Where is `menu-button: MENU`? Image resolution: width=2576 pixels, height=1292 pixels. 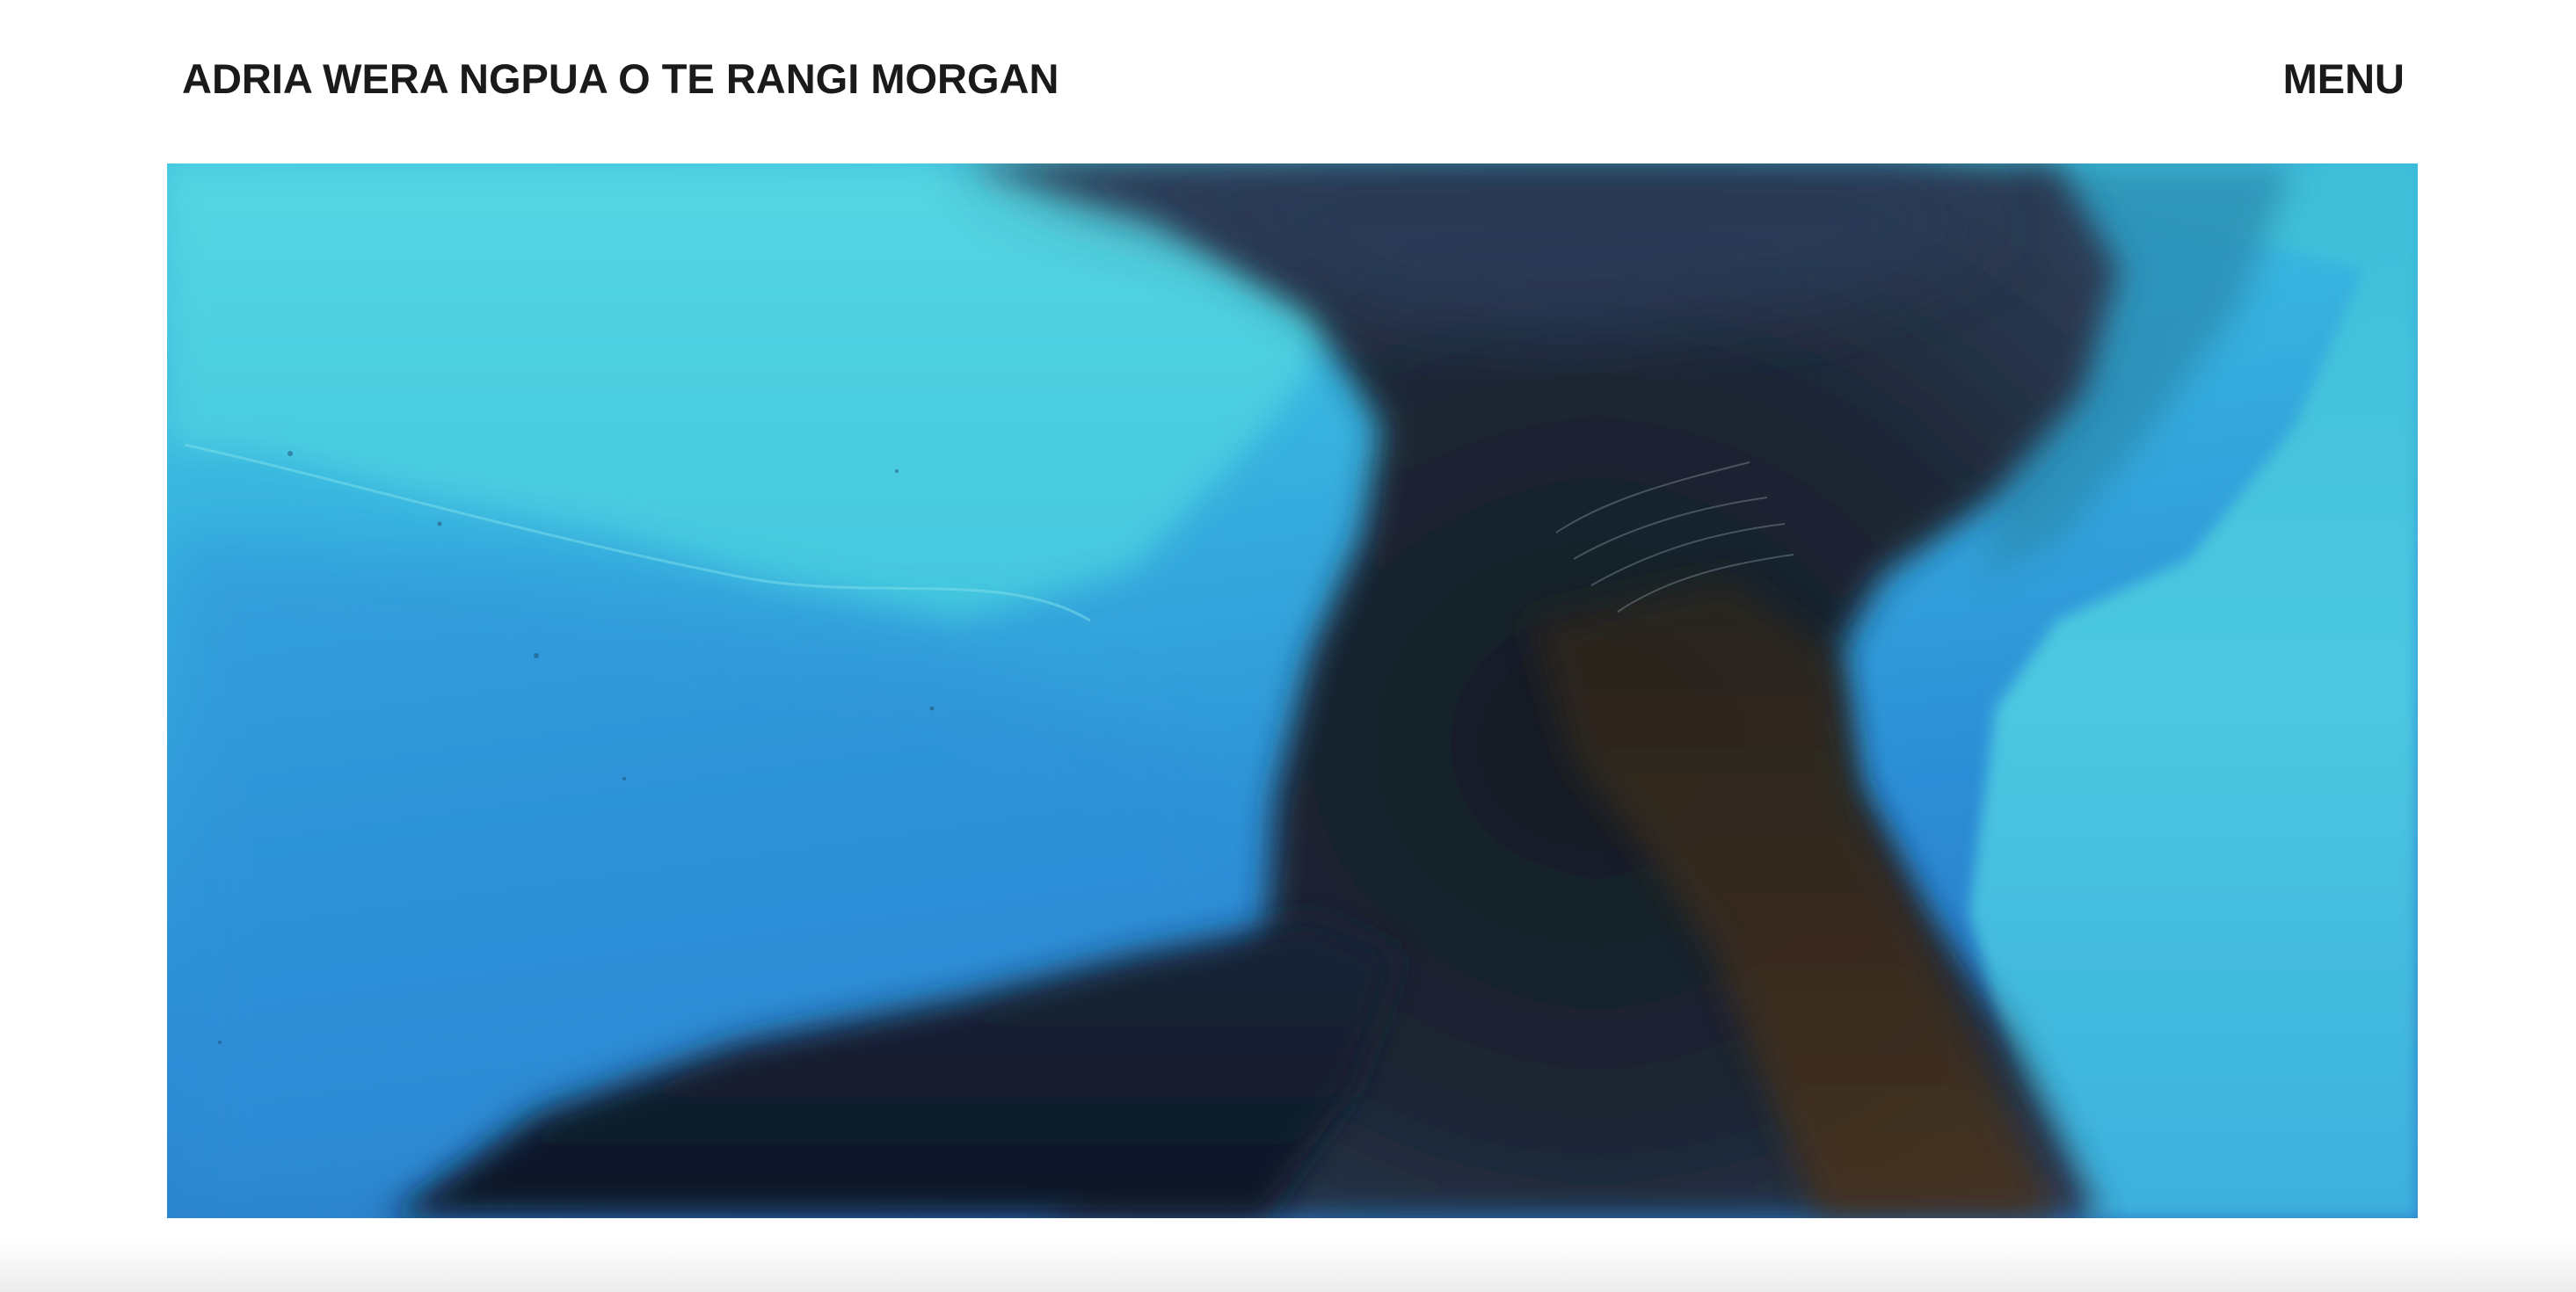 menu-button: MENU is located at coordinates (2344, 79).